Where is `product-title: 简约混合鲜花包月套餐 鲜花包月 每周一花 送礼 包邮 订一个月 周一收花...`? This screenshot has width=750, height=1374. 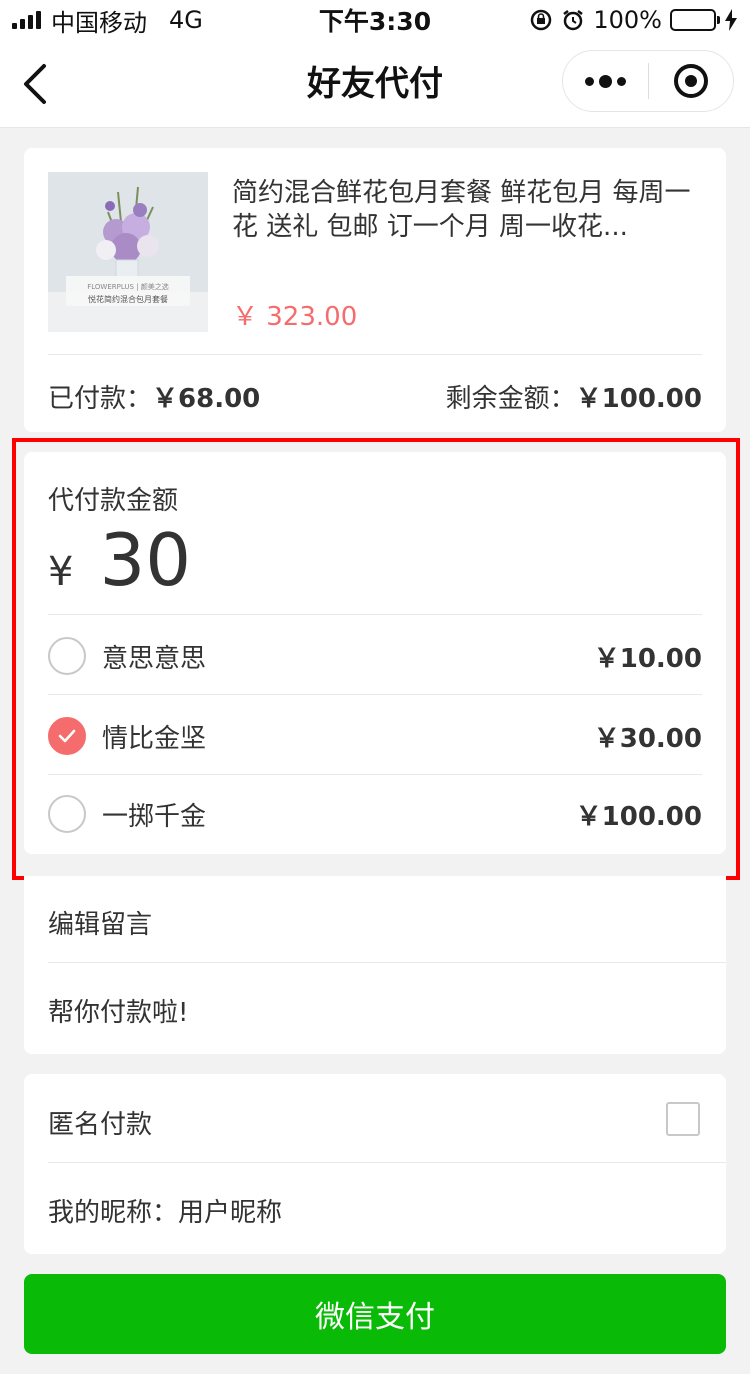
product-title: 简约混合鲜花包月套餐 鲜花包月 每周一花 送礼 包邮 订一个月 周一收花... is located at coordinates (461, 210).